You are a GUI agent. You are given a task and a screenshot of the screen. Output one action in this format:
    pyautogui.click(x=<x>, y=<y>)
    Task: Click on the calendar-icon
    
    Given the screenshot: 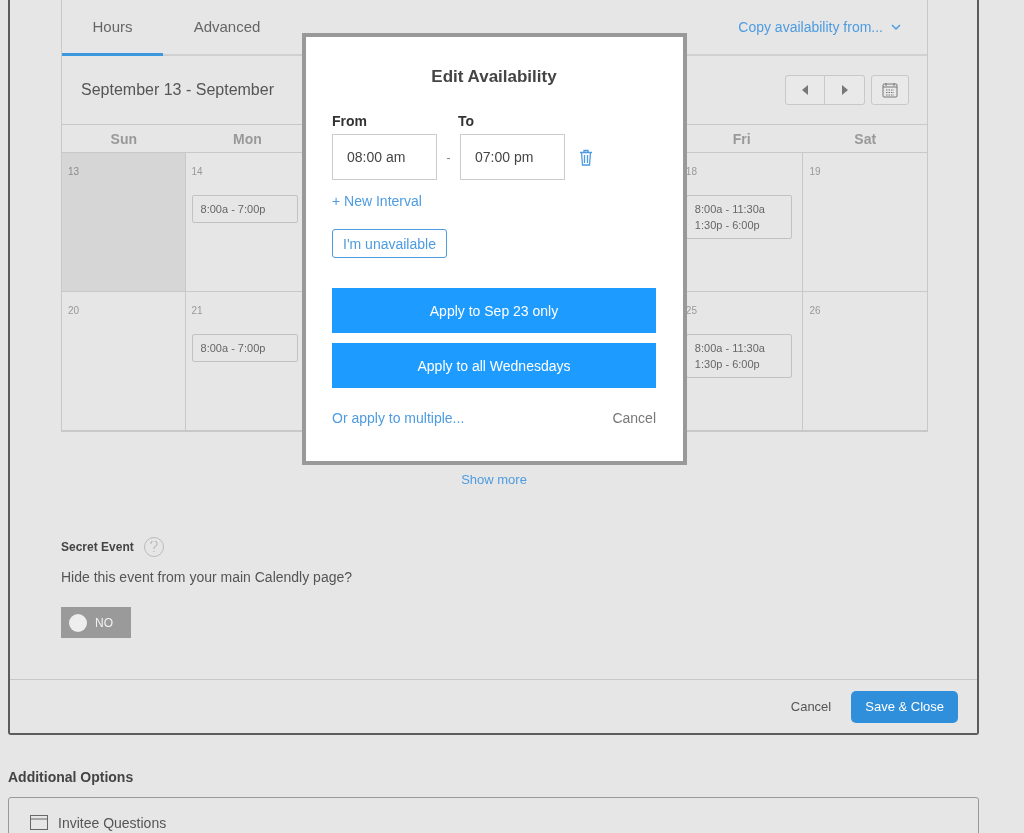 What is the action you would take?
    pyautogui.click(x=890, y=90)
    